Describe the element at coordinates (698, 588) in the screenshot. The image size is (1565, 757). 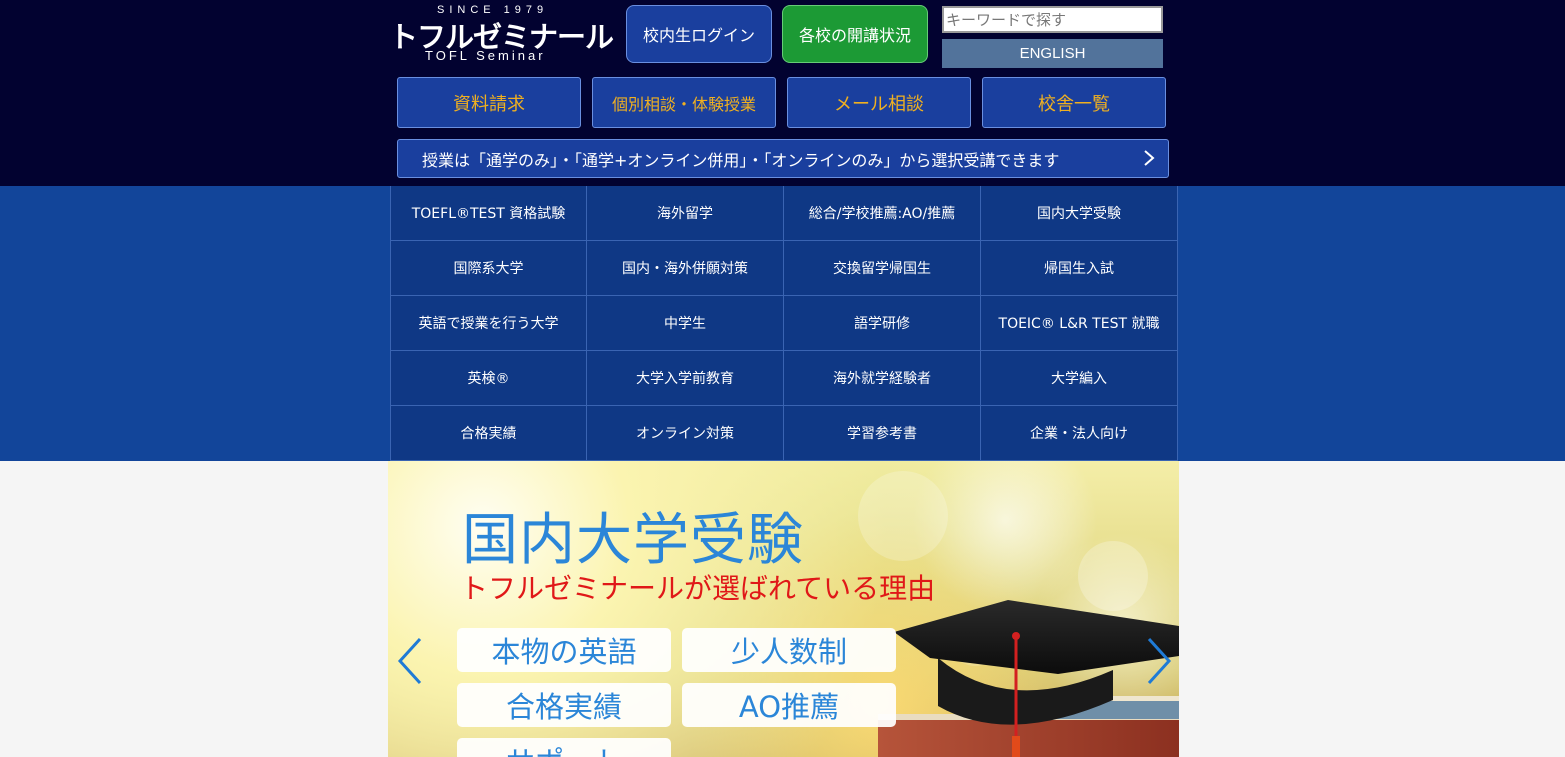
I see `banner-subtitle: トフルゼミナールが選ばれている理由` at that location.